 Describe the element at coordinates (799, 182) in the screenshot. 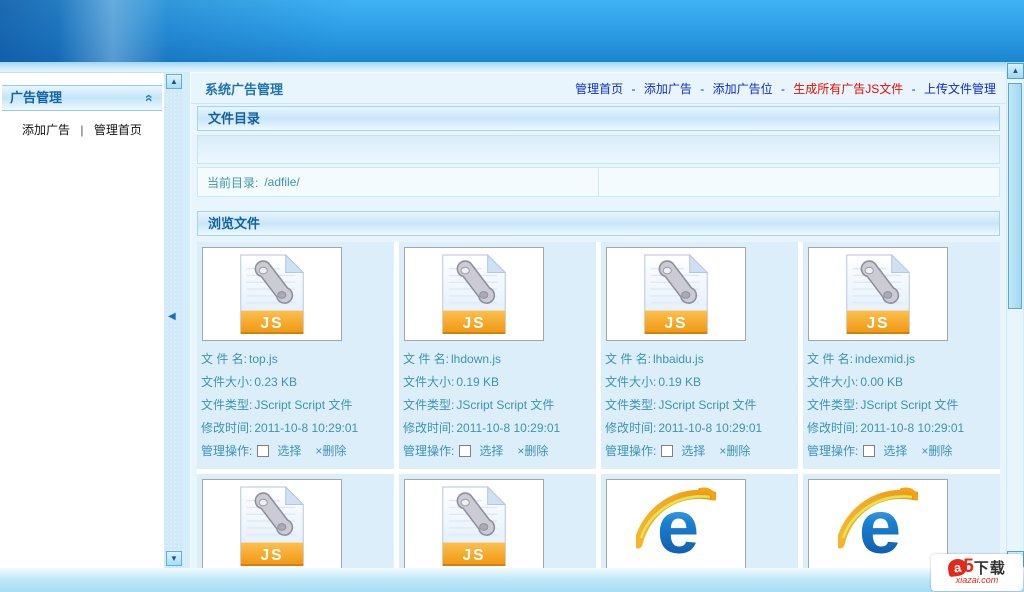

I see `current-directory-empty-cell` at that location.